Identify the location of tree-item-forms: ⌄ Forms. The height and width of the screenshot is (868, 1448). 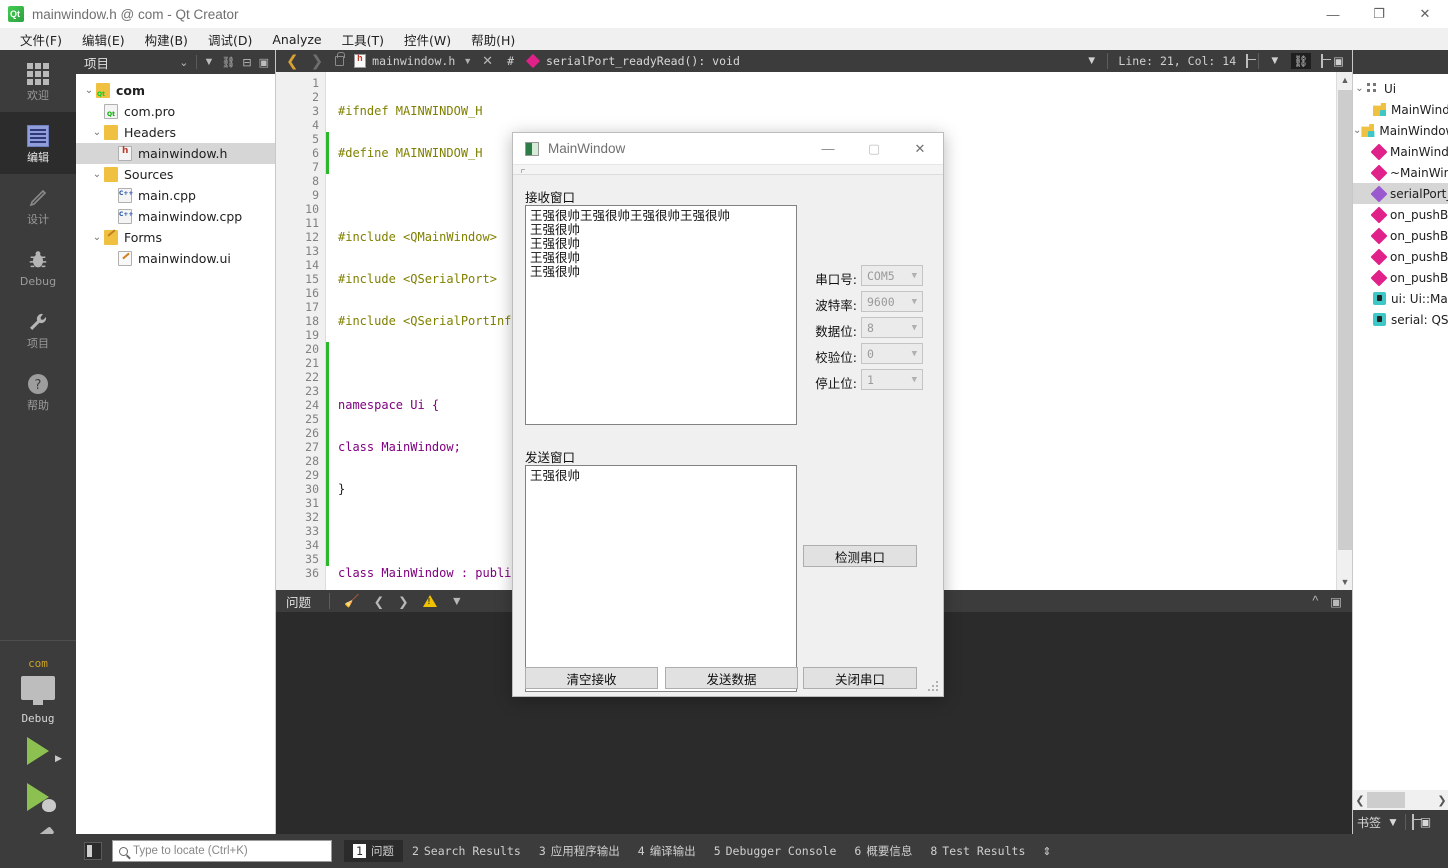
(175, 237).